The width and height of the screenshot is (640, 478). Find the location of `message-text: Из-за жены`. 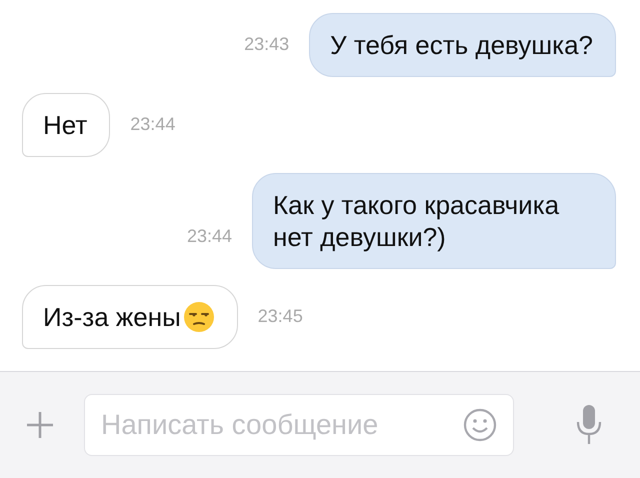

message-text: Из-за жены is located at coordinates (112, 317).